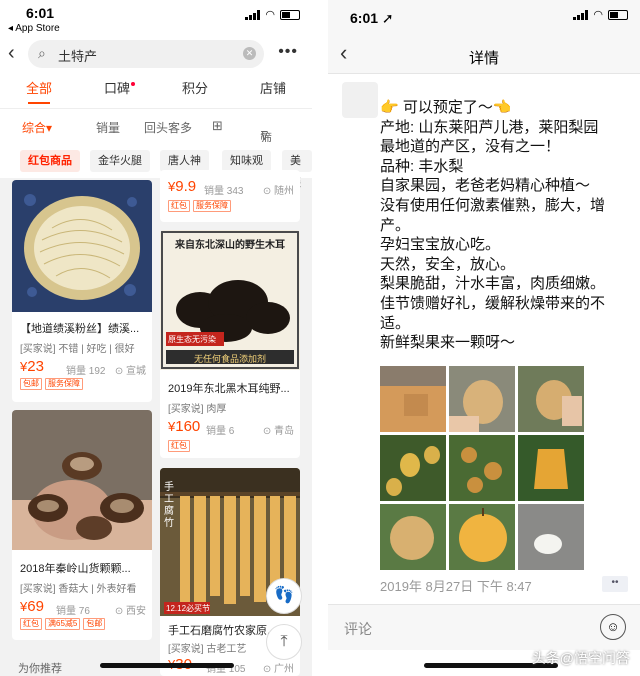  What do you see at coordinates (484, 56) in the screenshot?
I see `nav-bar: ‹ 详情` at bounding box center [484, 56].